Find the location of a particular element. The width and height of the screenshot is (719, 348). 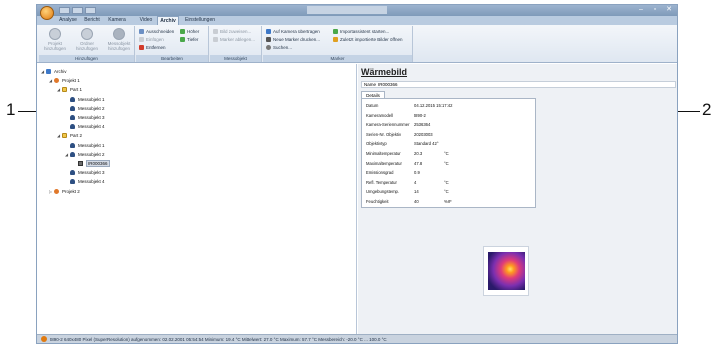

arrow-down-icon is located at coordinates (182, 39).